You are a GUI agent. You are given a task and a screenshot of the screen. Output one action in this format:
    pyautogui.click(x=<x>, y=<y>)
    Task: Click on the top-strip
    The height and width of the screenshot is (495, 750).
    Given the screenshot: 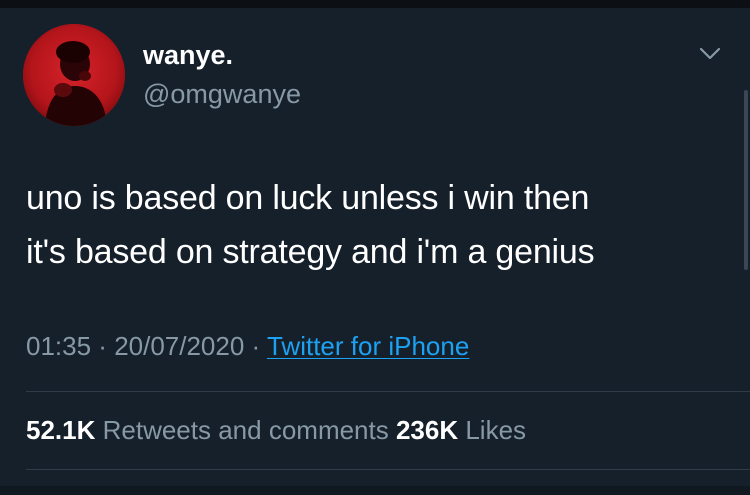 What is the action you would take?
    pyautogui.click(x=375, y=4)
    